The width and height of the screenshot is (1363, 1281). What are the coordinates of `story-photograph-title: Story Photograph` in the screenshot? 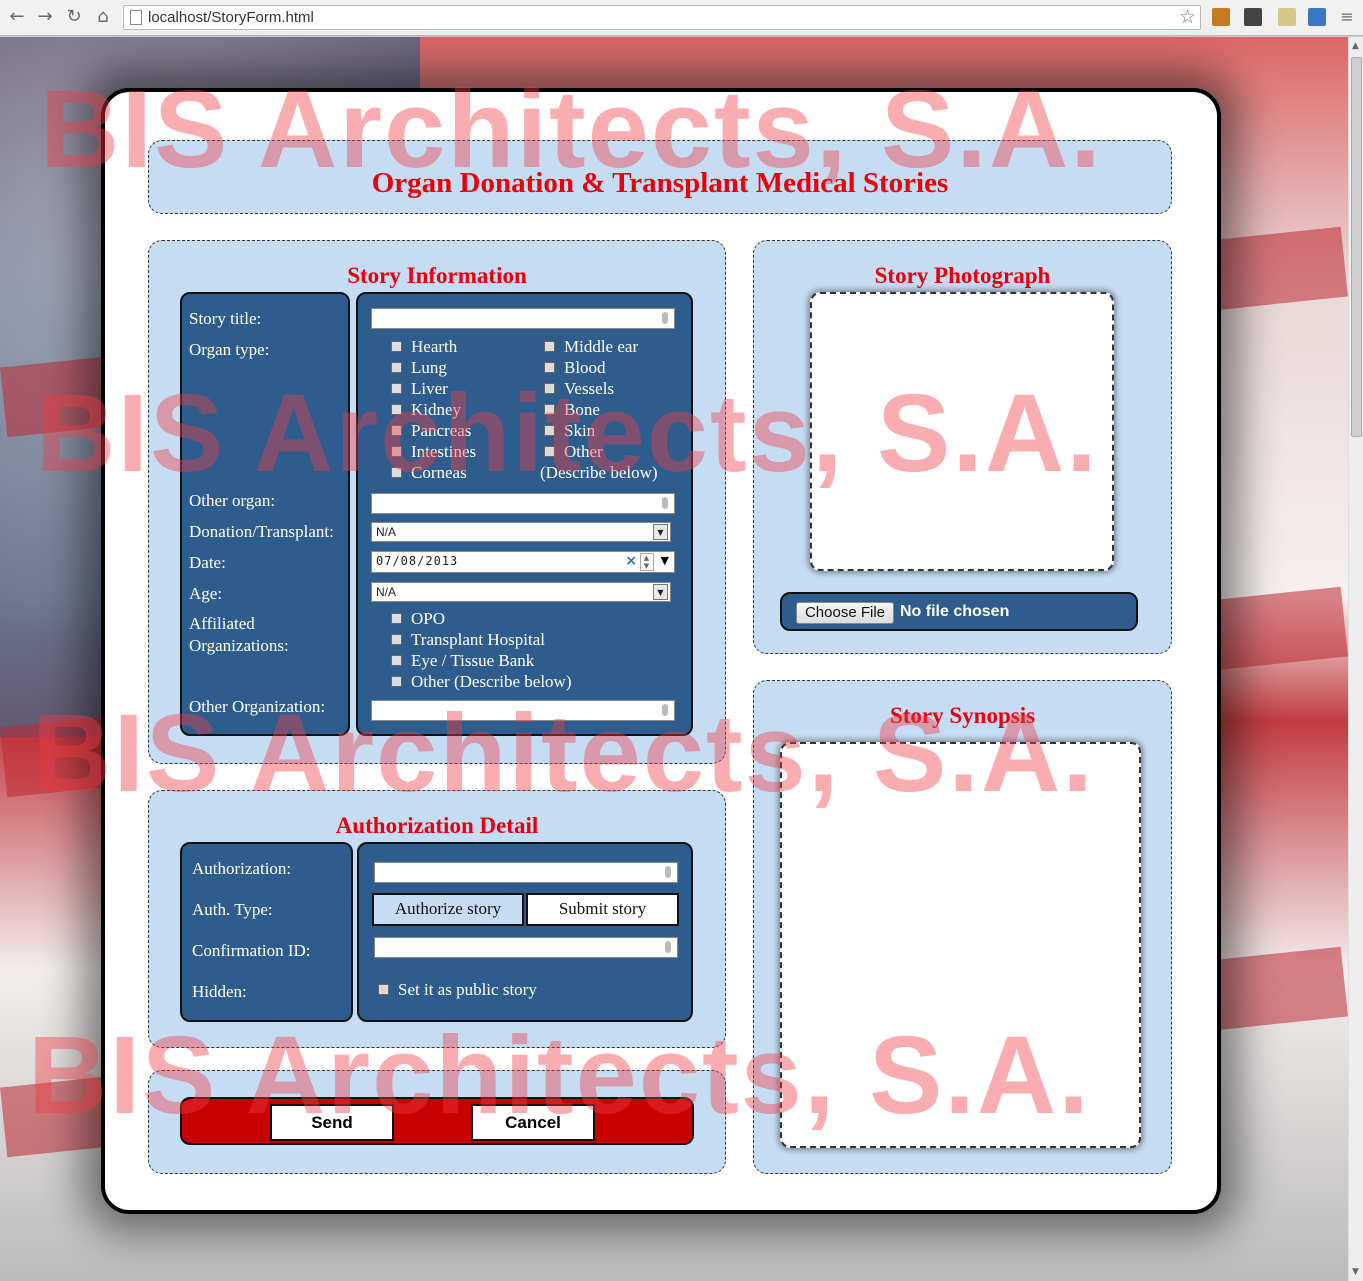 It's located at (962, 275).